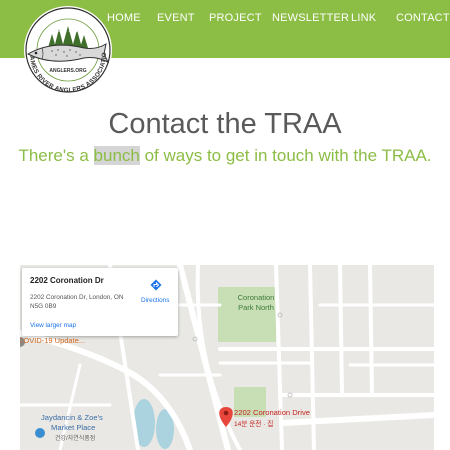 This screenshot has height=450, width=450. What do you see at coordinates (77, 302) in the screenshot?
I see `card-address: 2202 Coronation Dr, London, ON N5G 0B9` at bounding box center [77, 302].